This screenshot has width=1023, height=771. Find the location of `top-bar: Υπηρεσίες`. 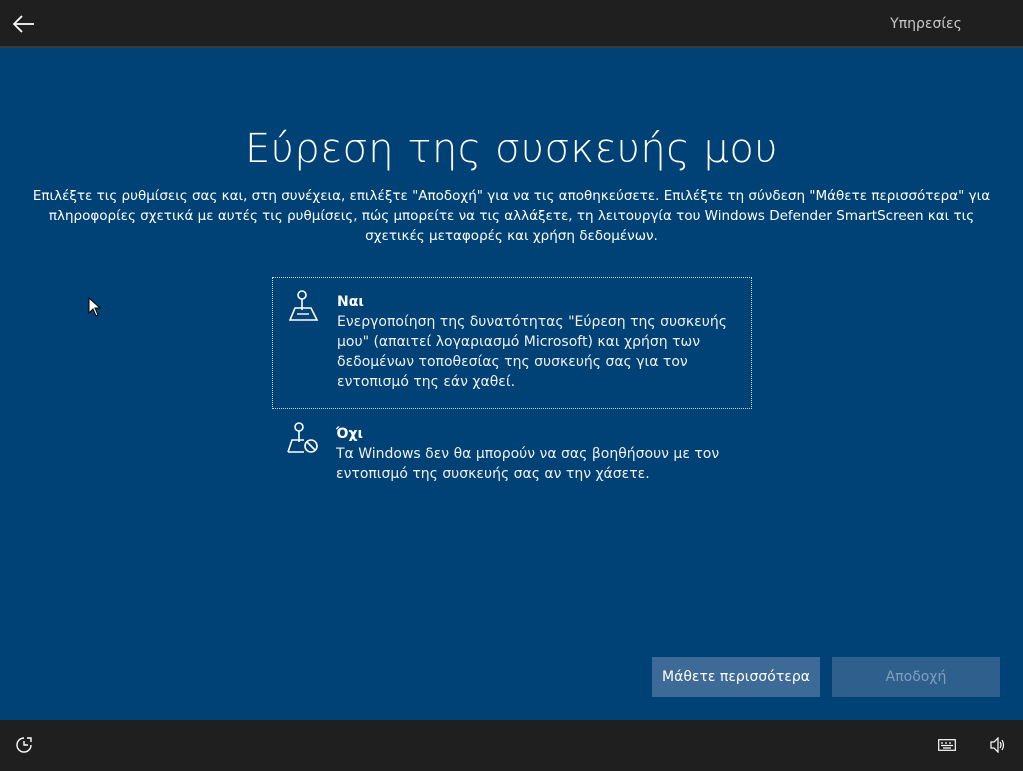

top-bar: Υπηρεσίες is located at coordinates (511, 24).